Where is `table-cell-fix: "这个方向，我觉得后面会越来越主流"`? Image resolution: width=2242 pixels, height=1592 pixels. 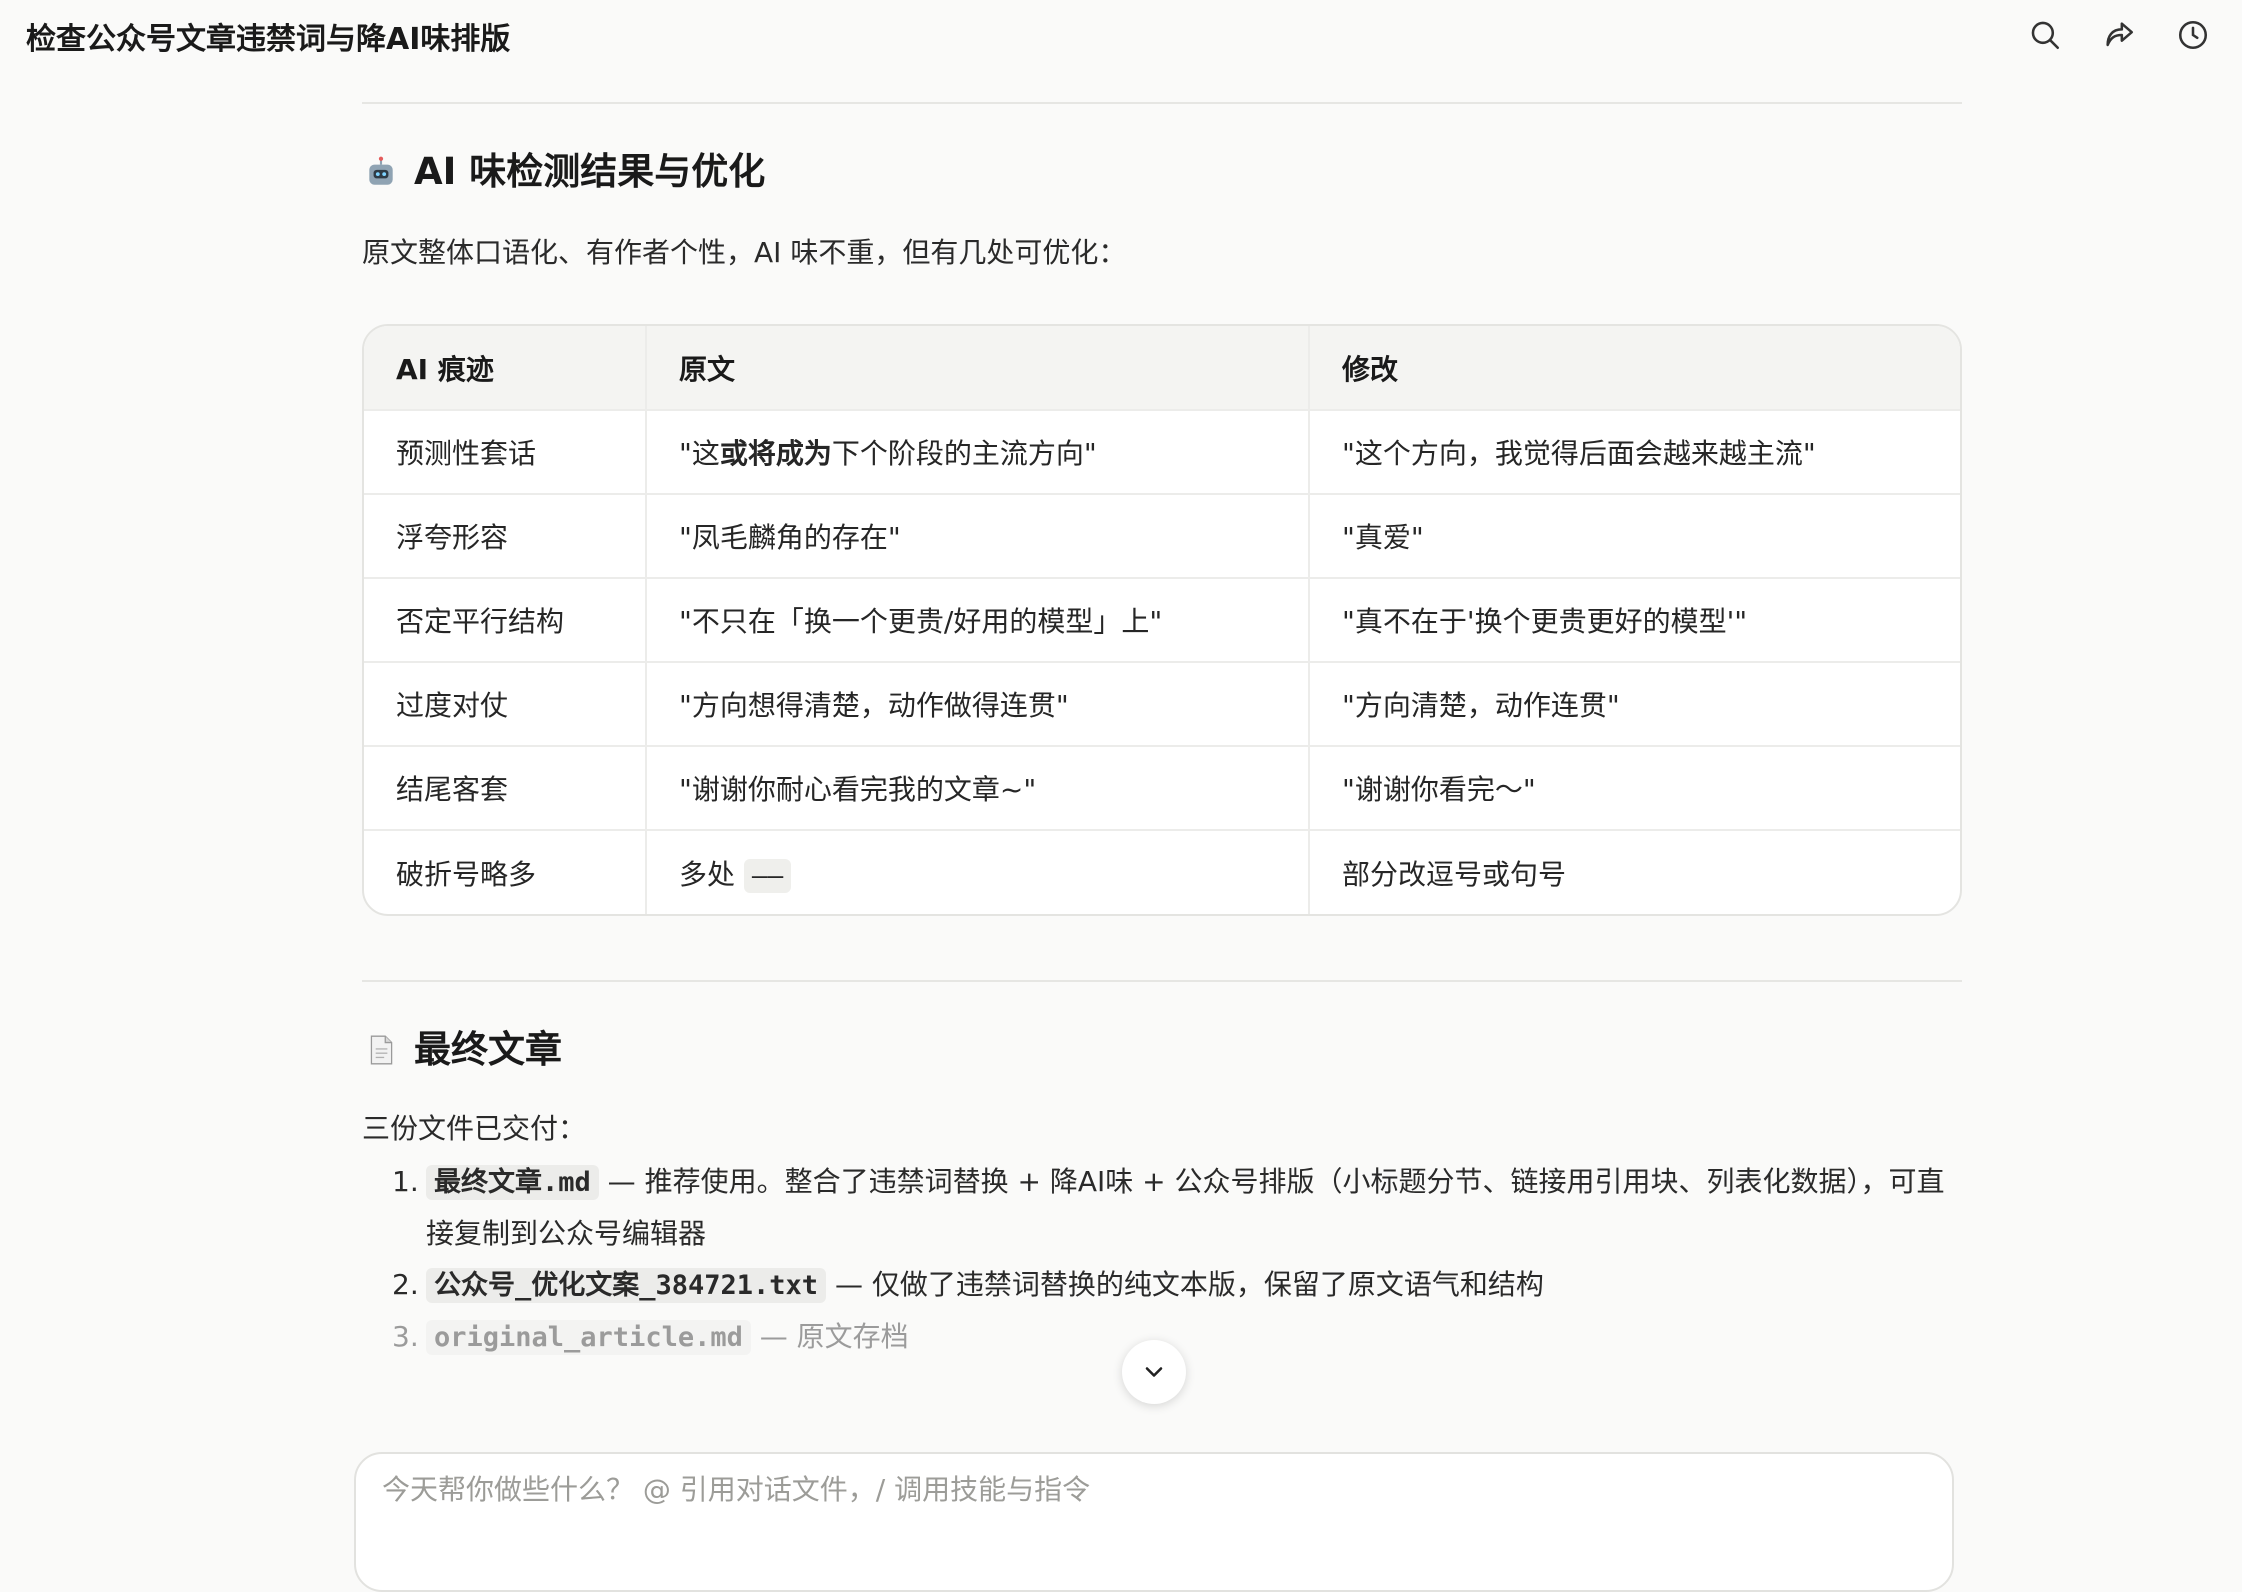
table-cell-fix: "这个方向，我觉得后面会越来越主流" is located at coordinates (1634, 452).